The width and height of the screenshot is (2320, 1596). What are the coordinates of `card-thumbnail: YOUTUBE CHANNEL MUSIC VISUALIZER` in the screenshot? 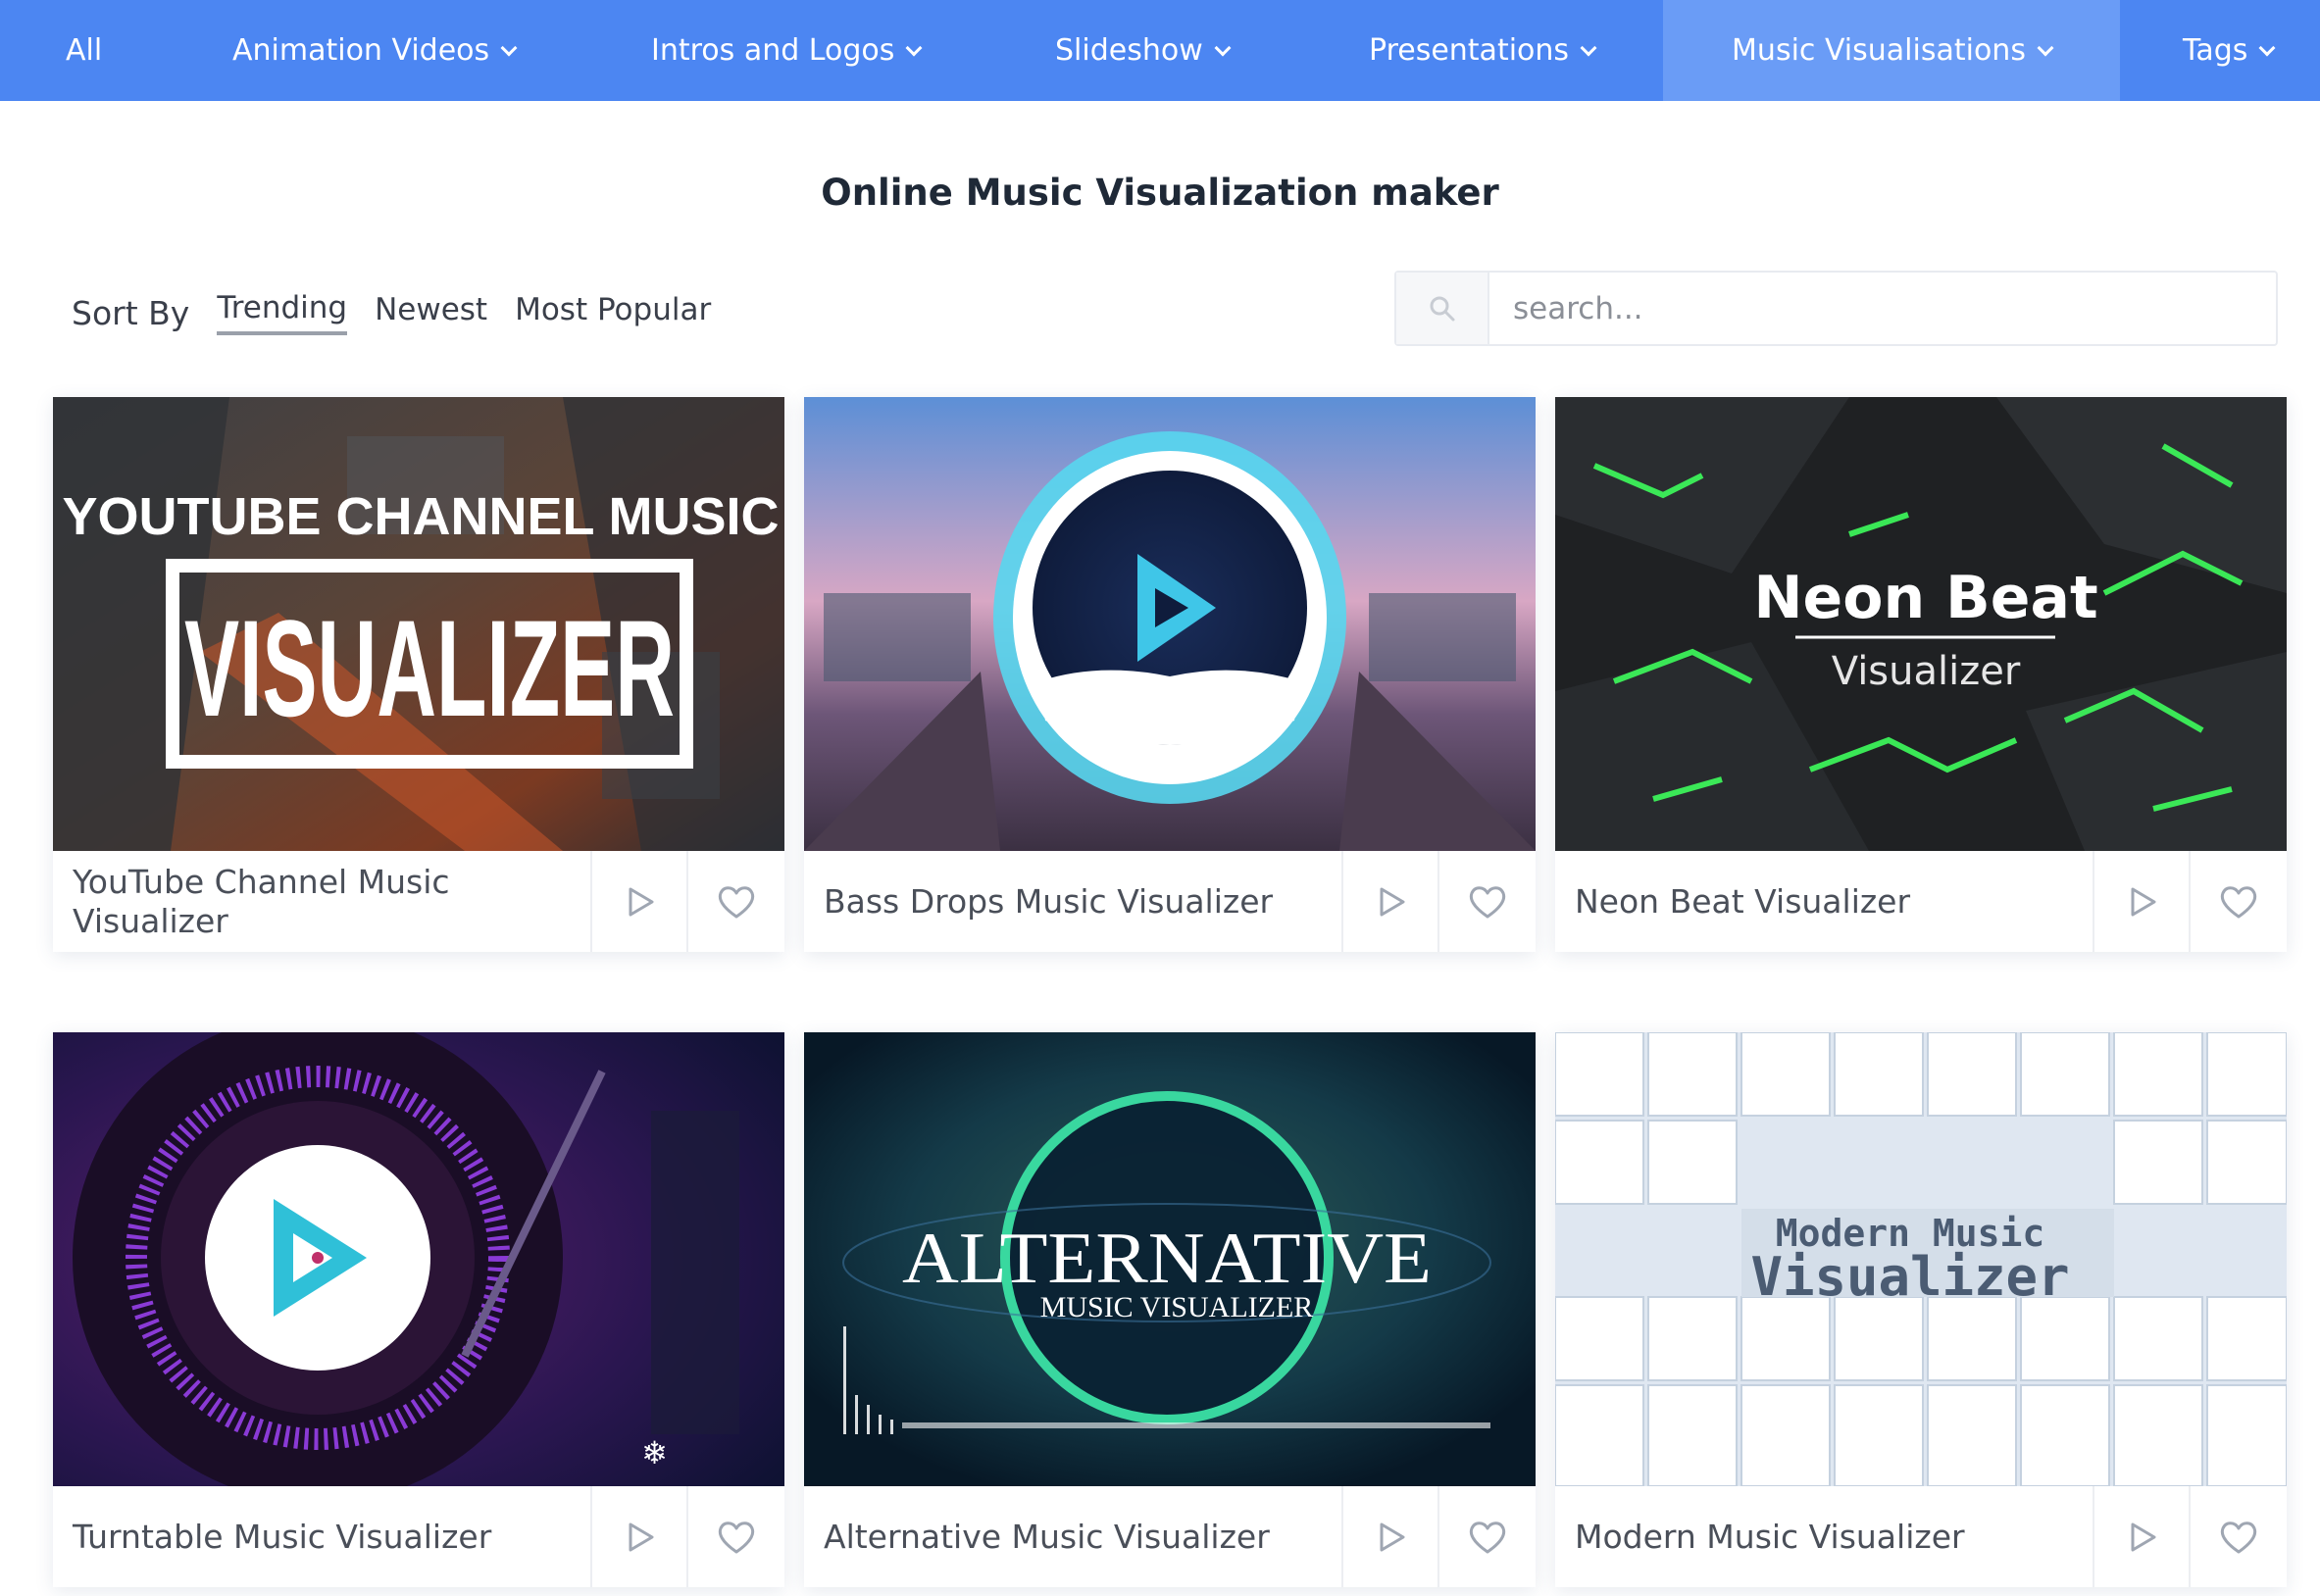 It's located at (419, 624).